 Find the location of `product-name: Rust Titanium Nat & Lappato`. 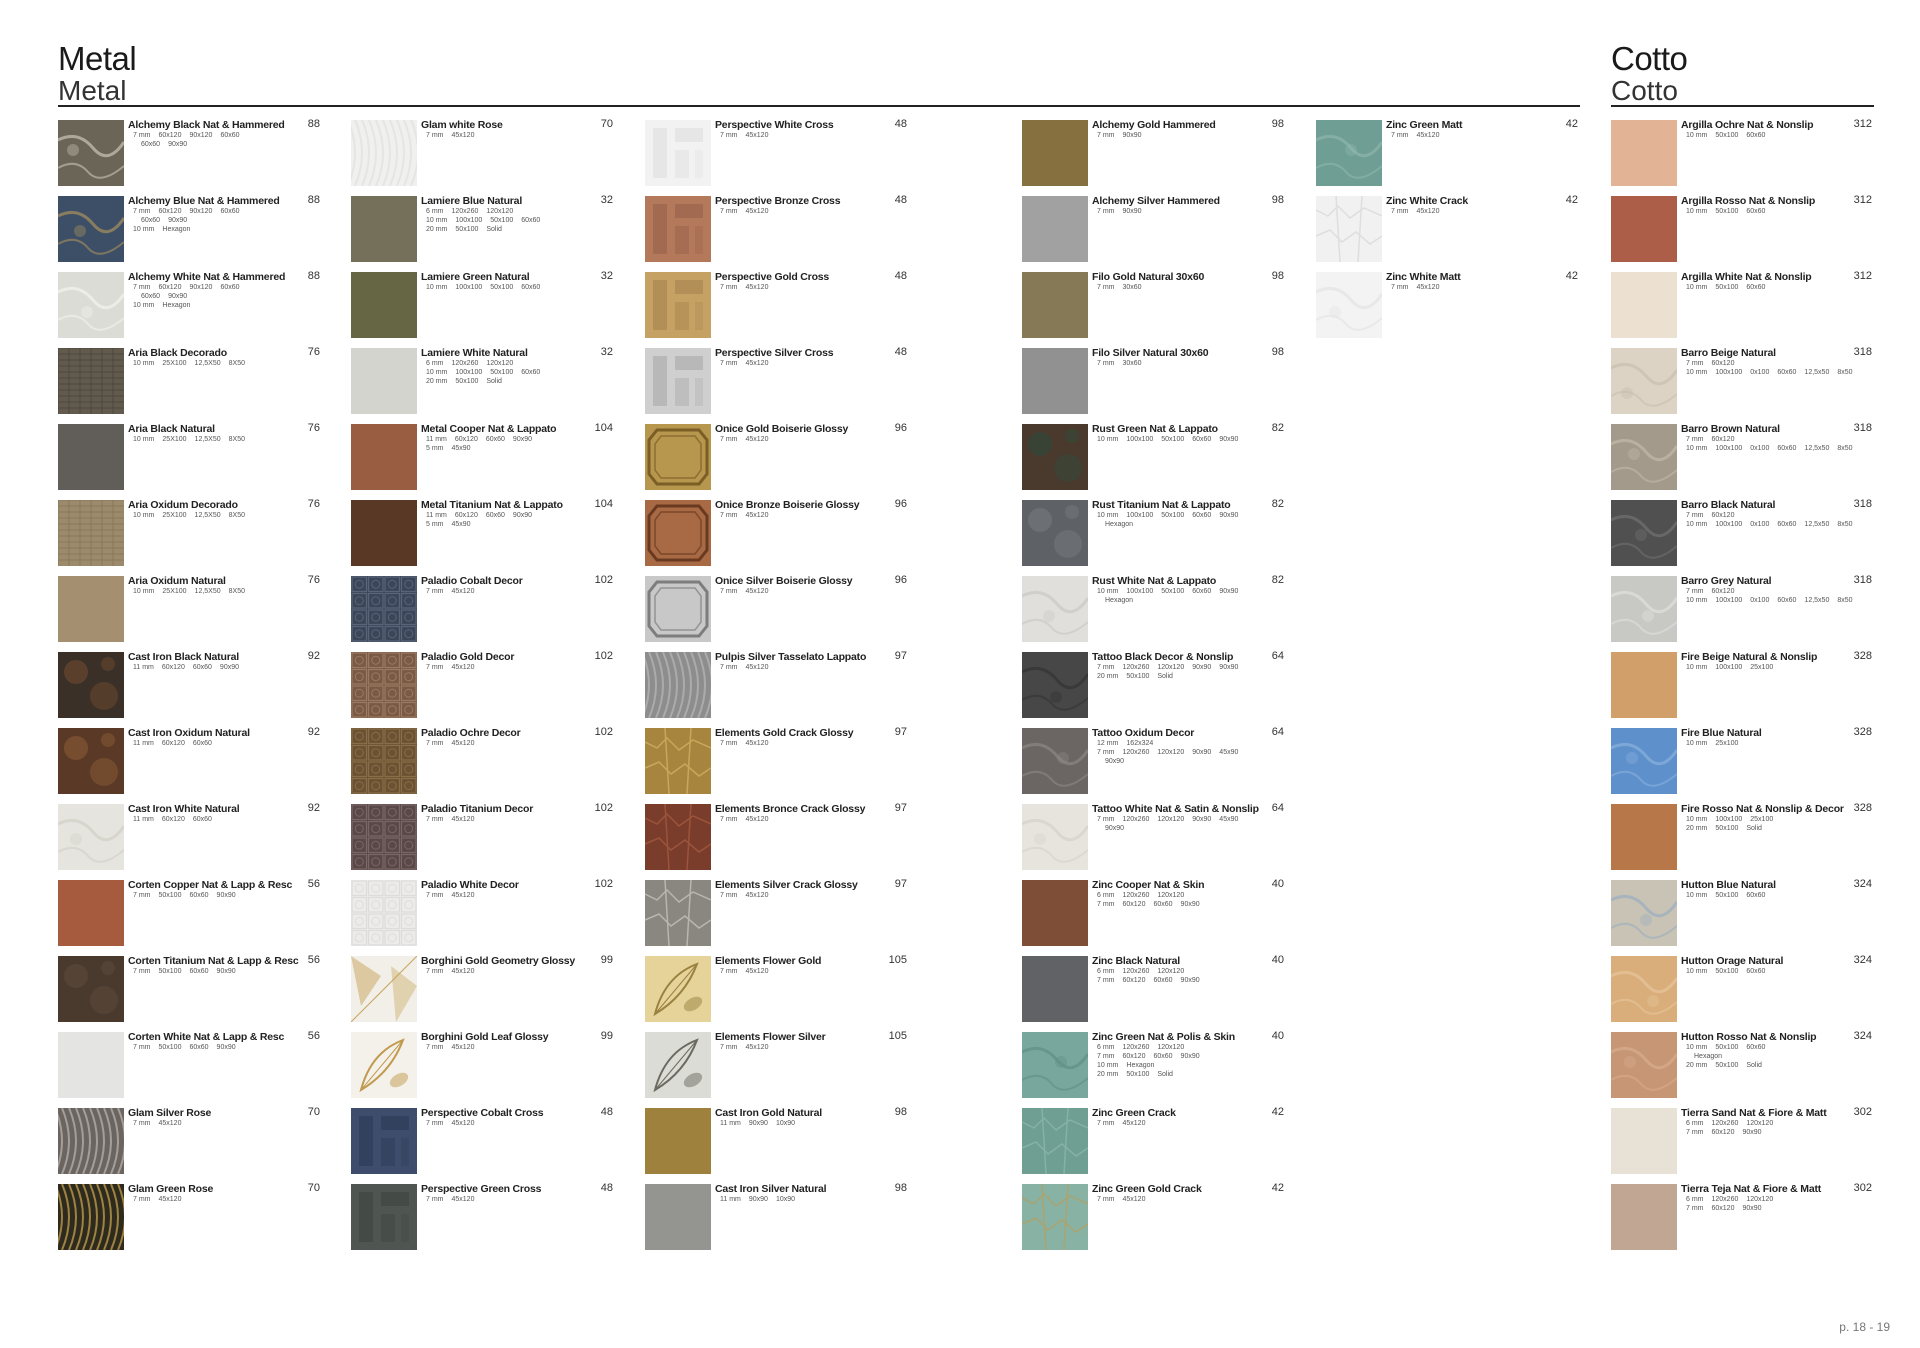

product-name: Rust Titanium Nat & Lappato is located at coordinates (1161, 505).